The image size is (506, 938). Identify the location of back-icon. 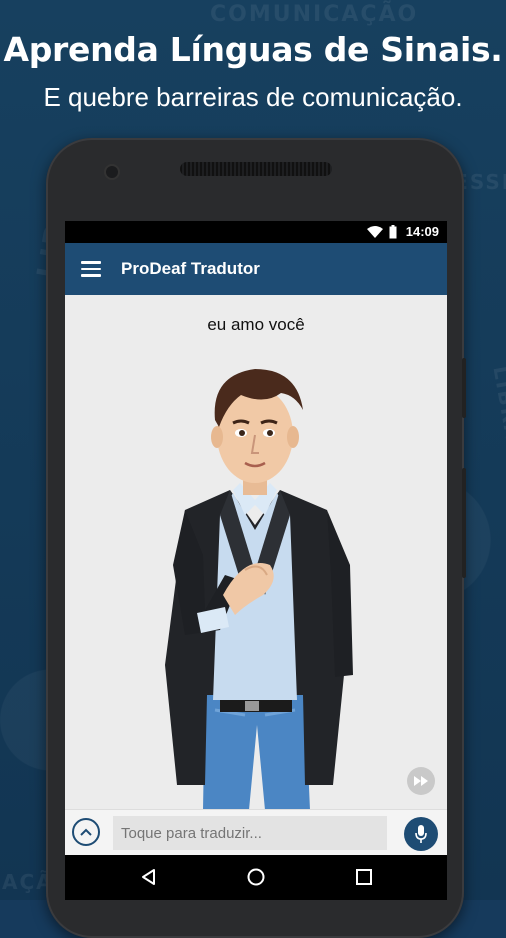
(149, 877).